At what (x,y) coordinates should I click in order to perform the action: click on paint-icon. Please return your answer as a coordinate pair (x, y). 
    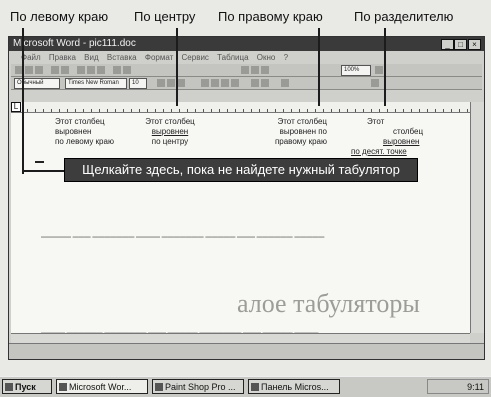
    Looking at the image, I should click on (159, 387).